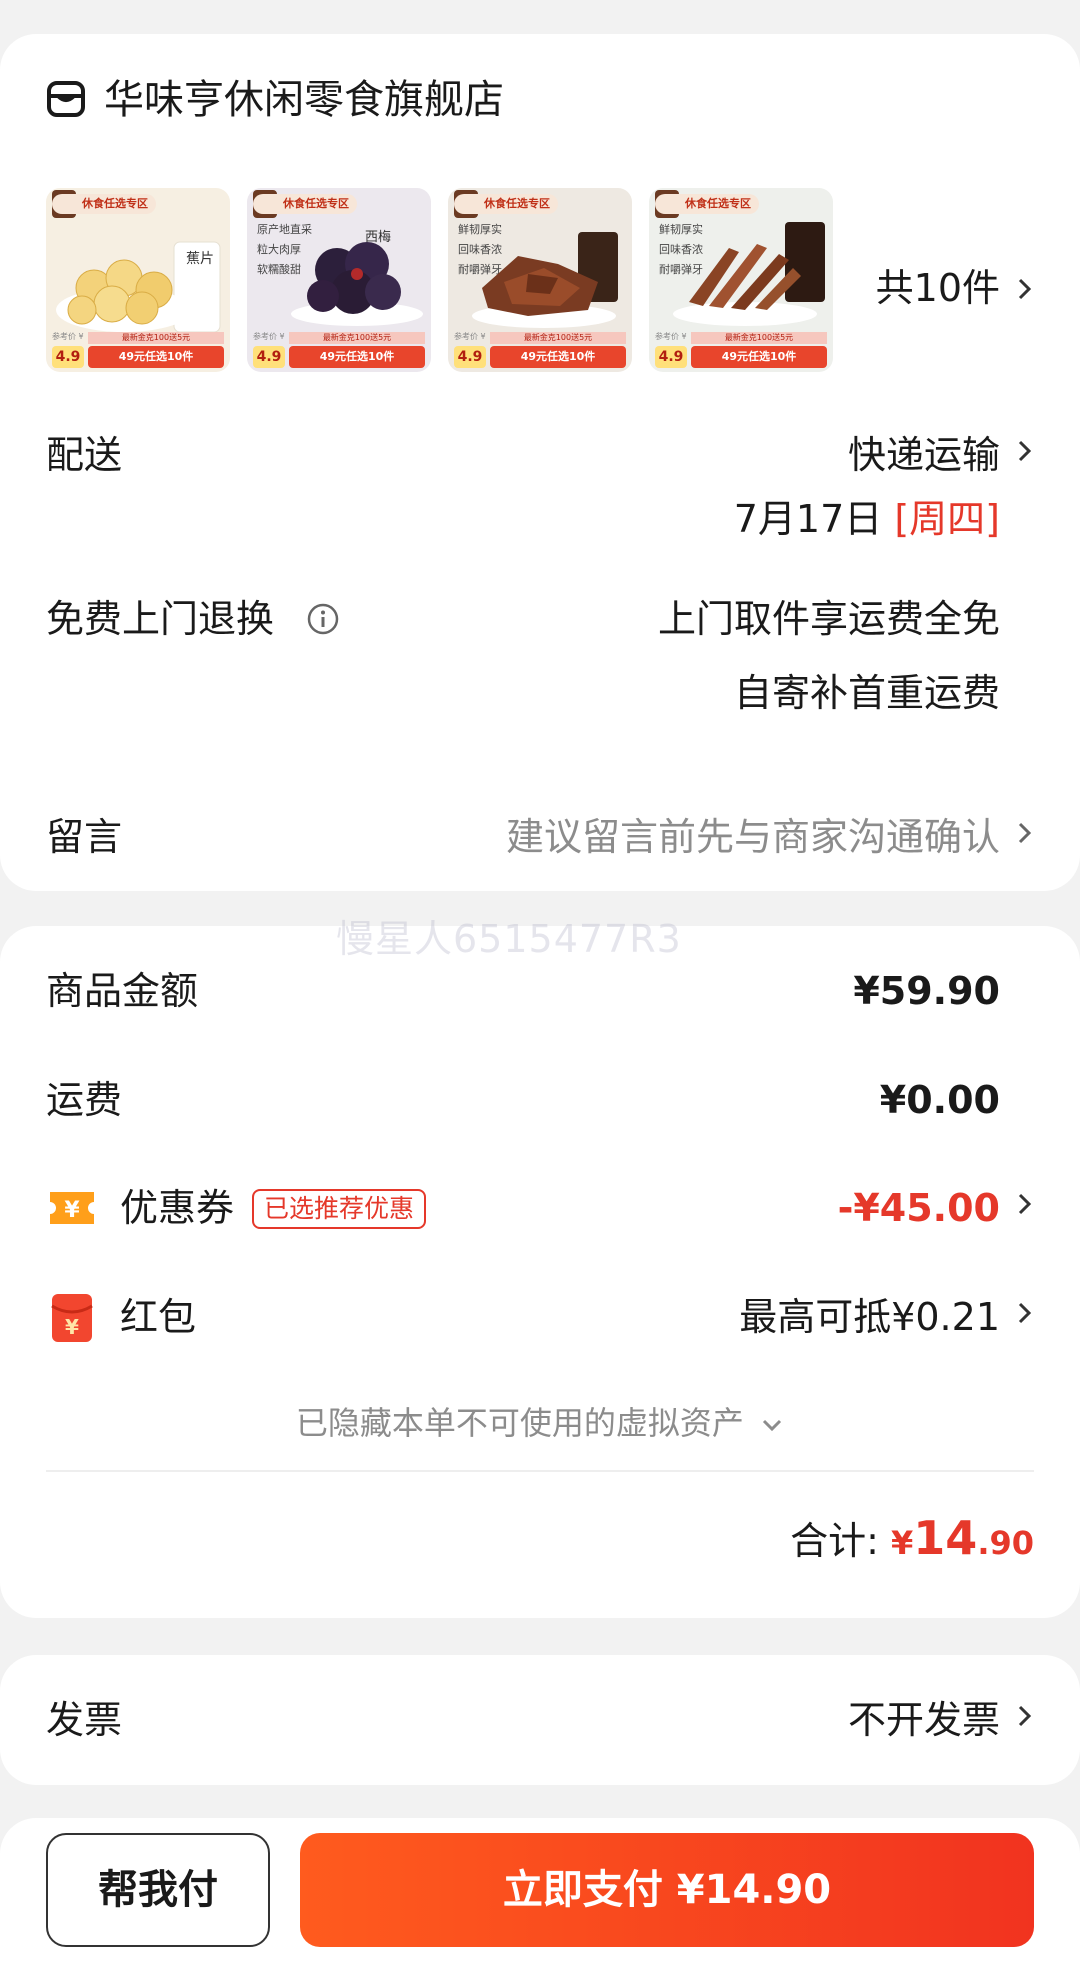  Describe the element at coordinates (509, 939) in the screenshot. I see `watermark: 慢星人6515477R3` at that location.